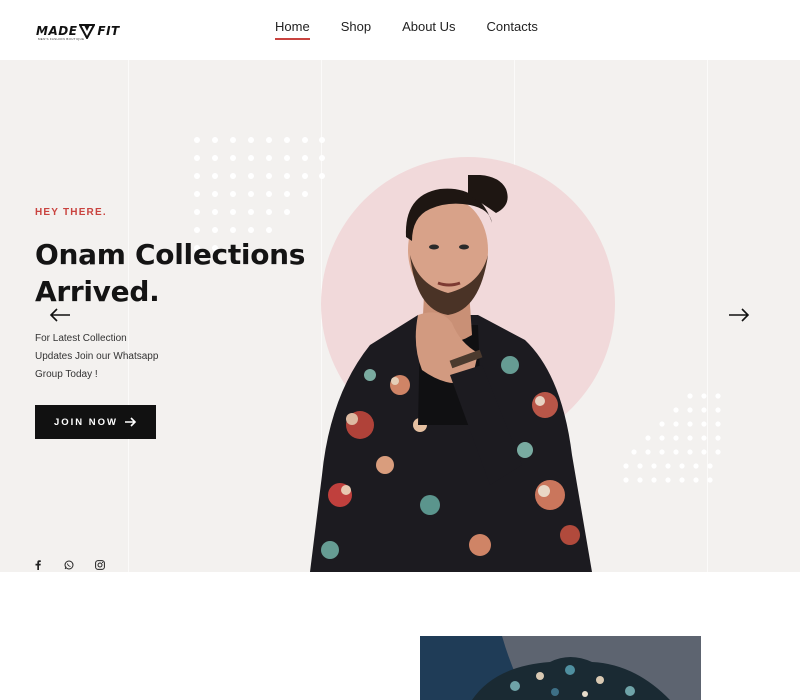  Describe the element at coordinates (86, 422) in the screenshot. I see `join-now-label: JOIN NOW` at that location.